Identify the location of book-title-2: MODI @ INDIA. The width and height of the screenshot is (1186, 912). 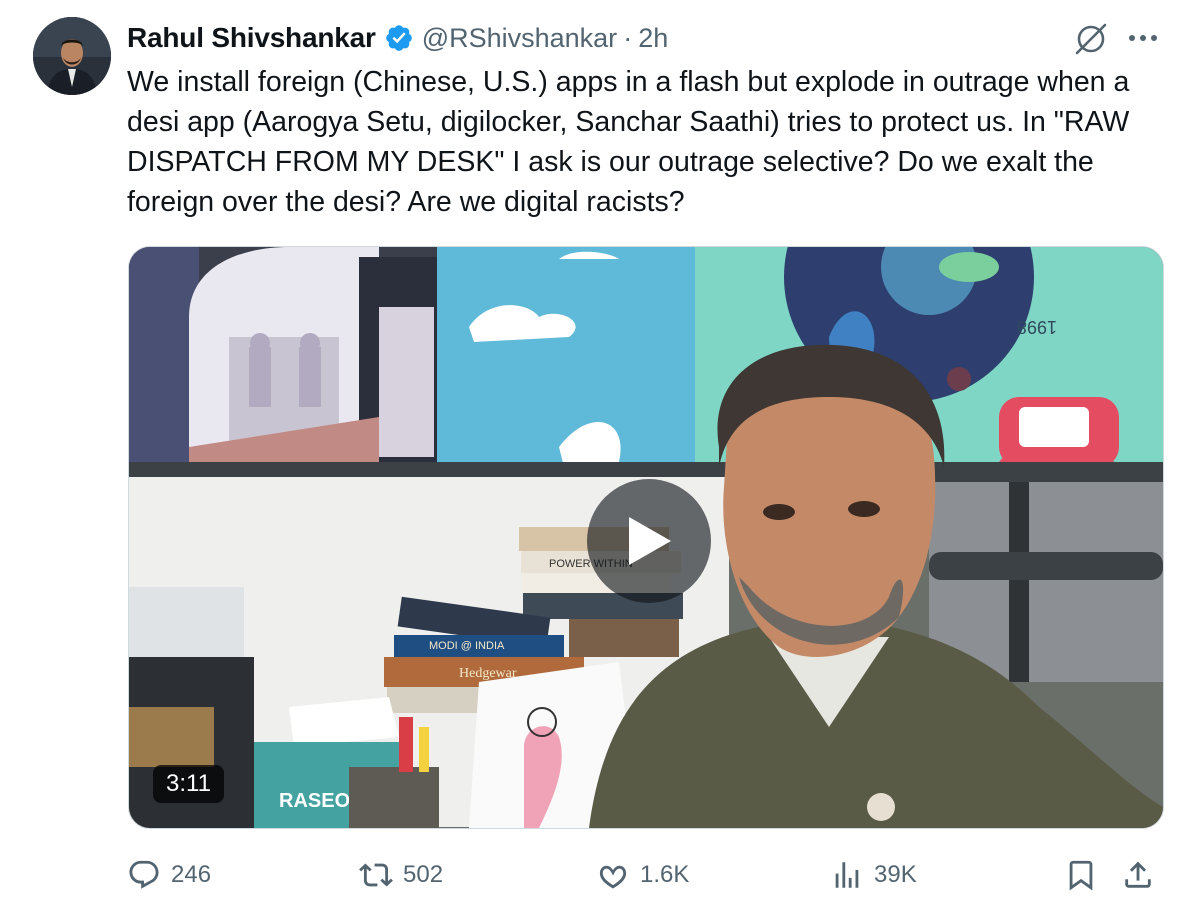
(467, 646).